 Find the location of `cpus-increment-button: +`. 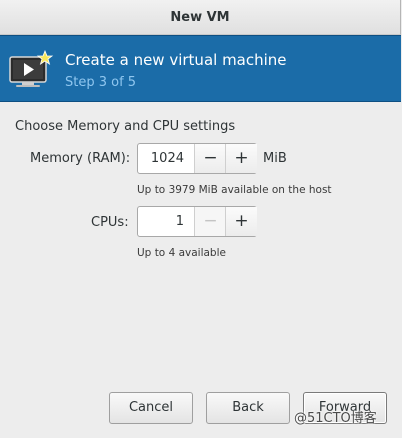

cpus-increment-button: + is located at coordinates (241, 221).